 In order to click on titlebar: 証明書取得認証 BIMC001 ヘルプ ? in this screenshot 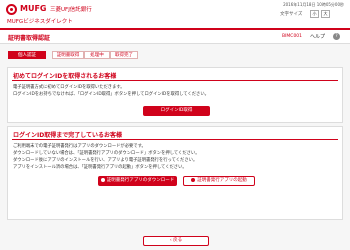, I will do `click(175, 36)`.